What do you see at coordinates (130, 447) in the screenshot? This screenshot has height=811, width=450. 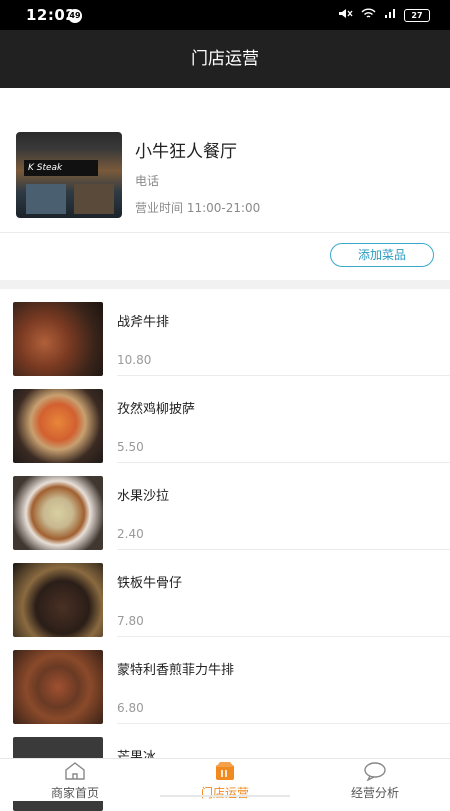 I see `dish-price: 5.50` at bounding box center [130, 447].